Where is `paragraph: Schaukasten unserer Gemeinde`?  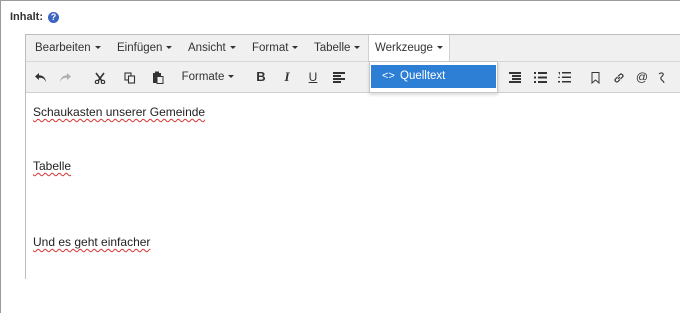
paragraph: Schaukasten unserer Gemeinde is located at coordinates (119, 112).